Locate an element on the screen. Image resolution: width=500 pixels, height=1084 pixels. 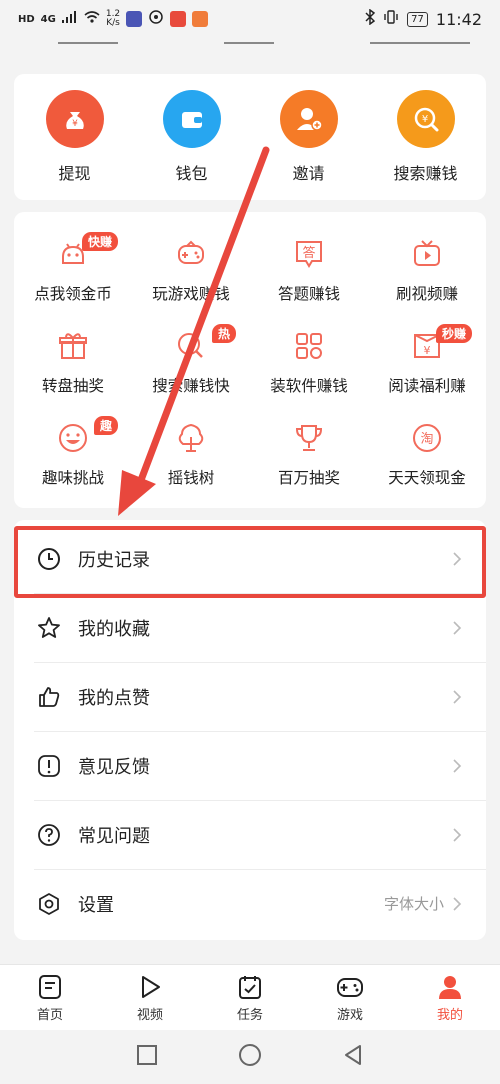
profile-icon is located at coordinates (450, 987).